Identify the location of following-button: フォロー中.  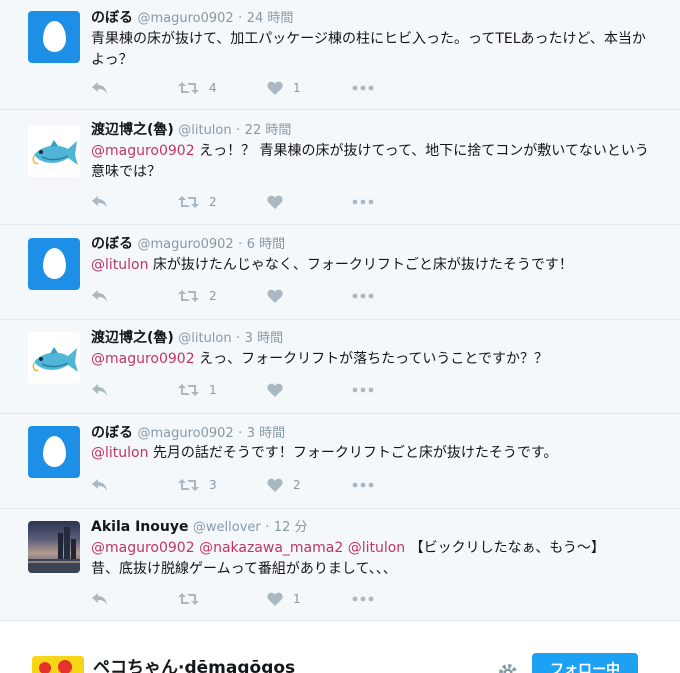
(585, 663).